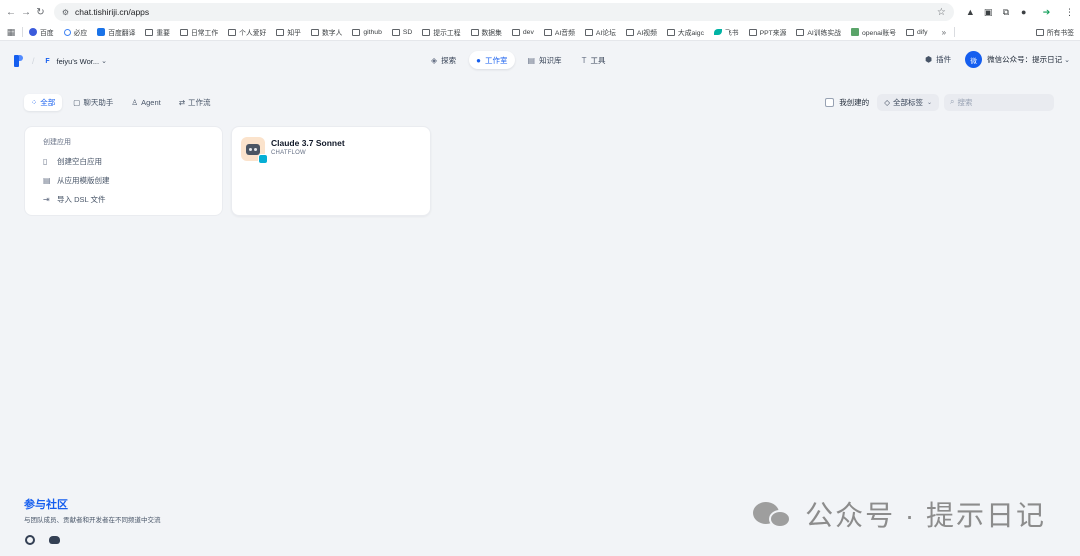  What do you see at coordinates (988, 12) in the screenshot?
I see `extension-image-icon: ▣` at bounding box center [988, 12].